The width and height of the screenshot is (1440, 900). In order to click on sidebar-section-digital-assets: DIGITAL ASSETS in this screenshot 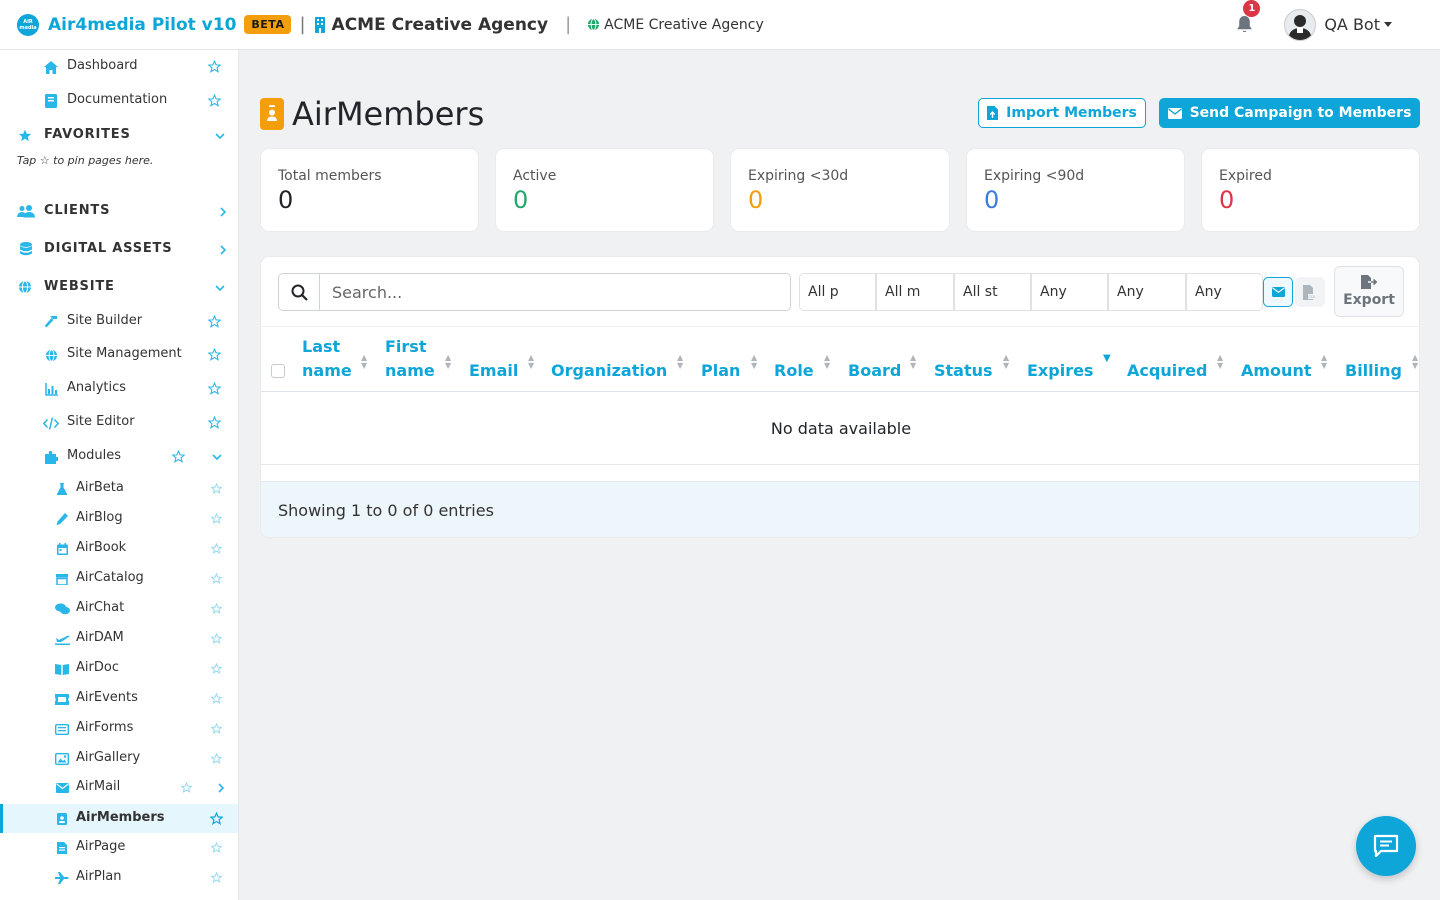, I will do `click(119, 250)`.